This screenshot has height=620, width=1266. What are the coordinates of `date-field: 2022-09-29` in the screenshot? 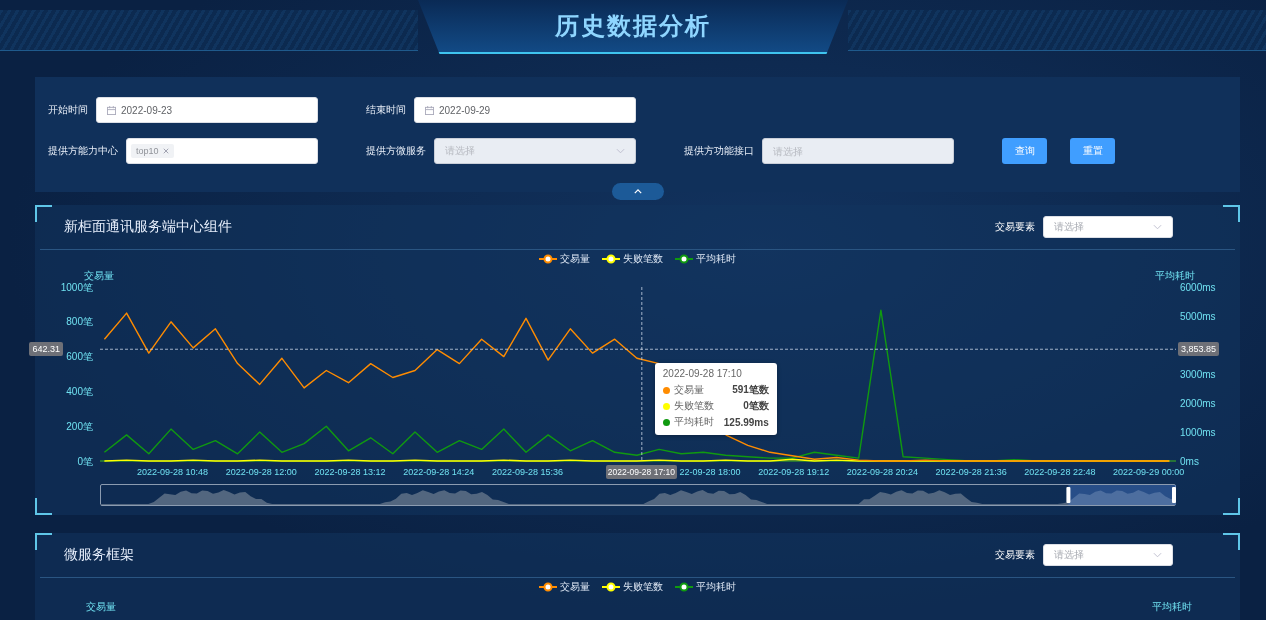 It's located at (525, 110).